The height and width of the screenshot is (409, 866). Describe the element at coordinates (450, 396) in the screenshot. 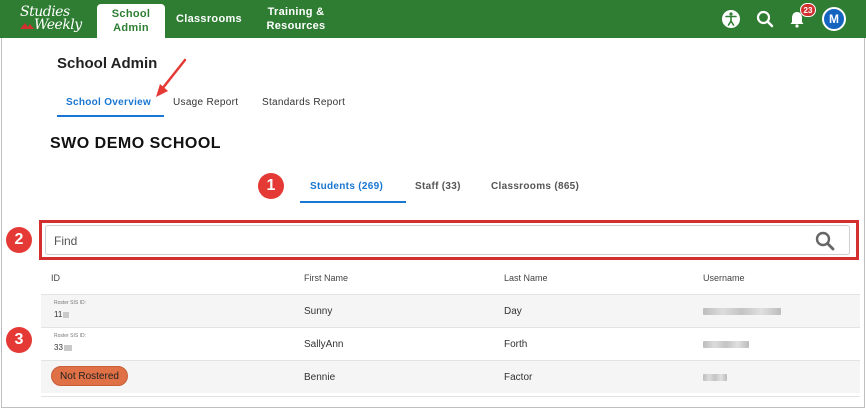

I see `table-bottom-border` at that location.